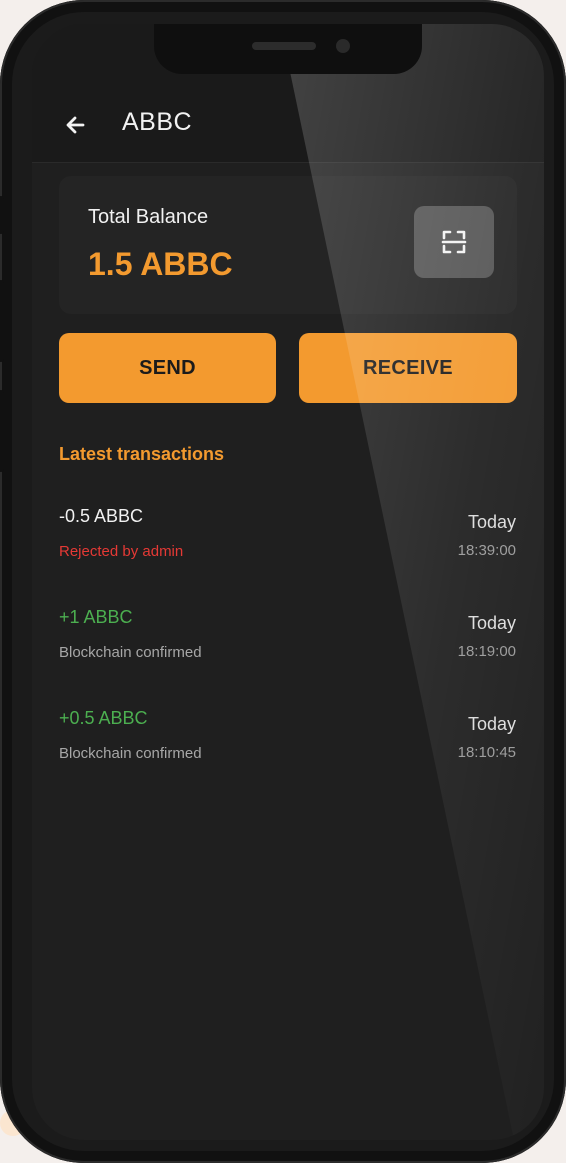  I want to click on back-arrow-icon, so click(77, 125).